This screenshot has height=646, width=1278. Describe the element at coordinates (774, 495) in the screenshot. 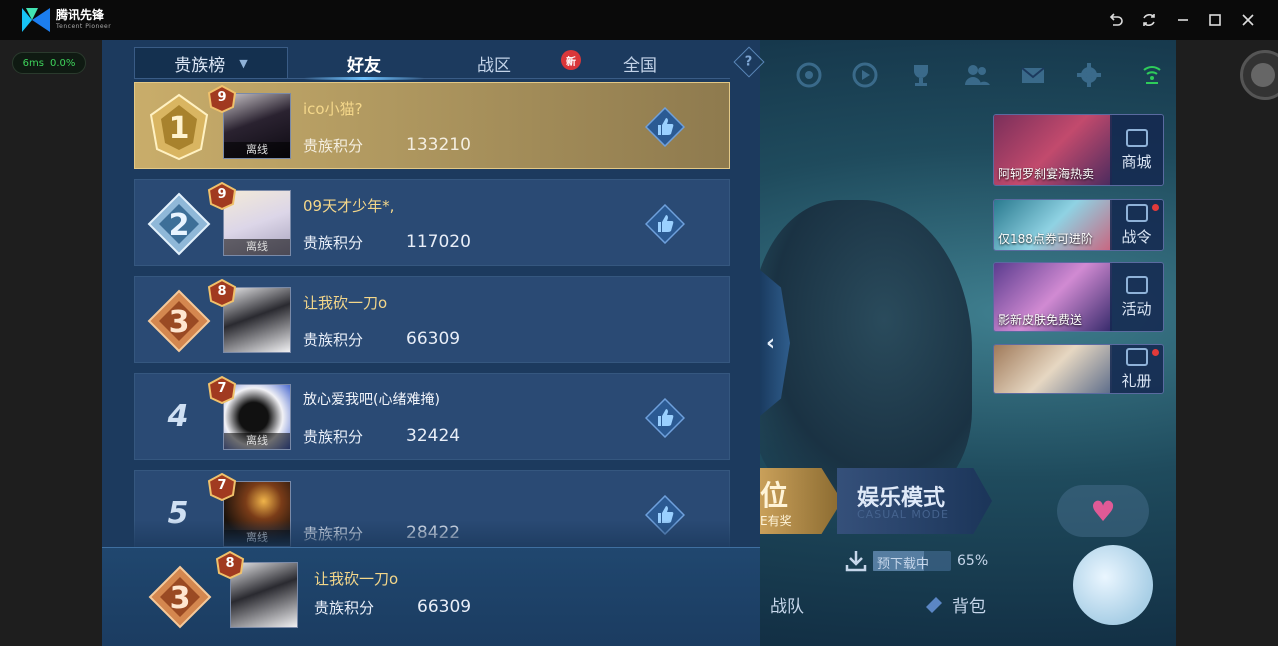

I see `ranked-mode-label: 位` at that location.